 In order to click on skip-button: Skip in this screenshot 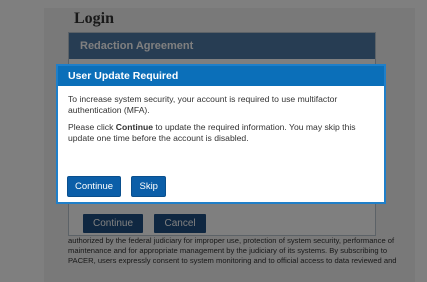, I will do `click(148, 186)`.